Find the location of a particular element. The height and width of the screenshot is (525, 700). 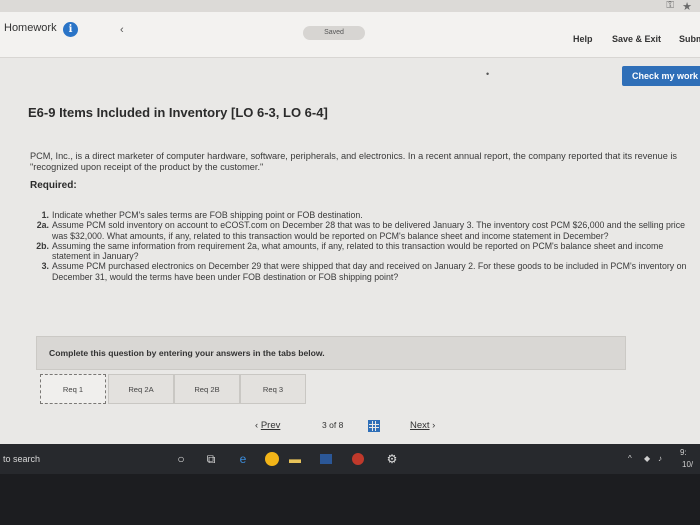

back-mark-icon: ‹ is located at coordinates (122, 30).